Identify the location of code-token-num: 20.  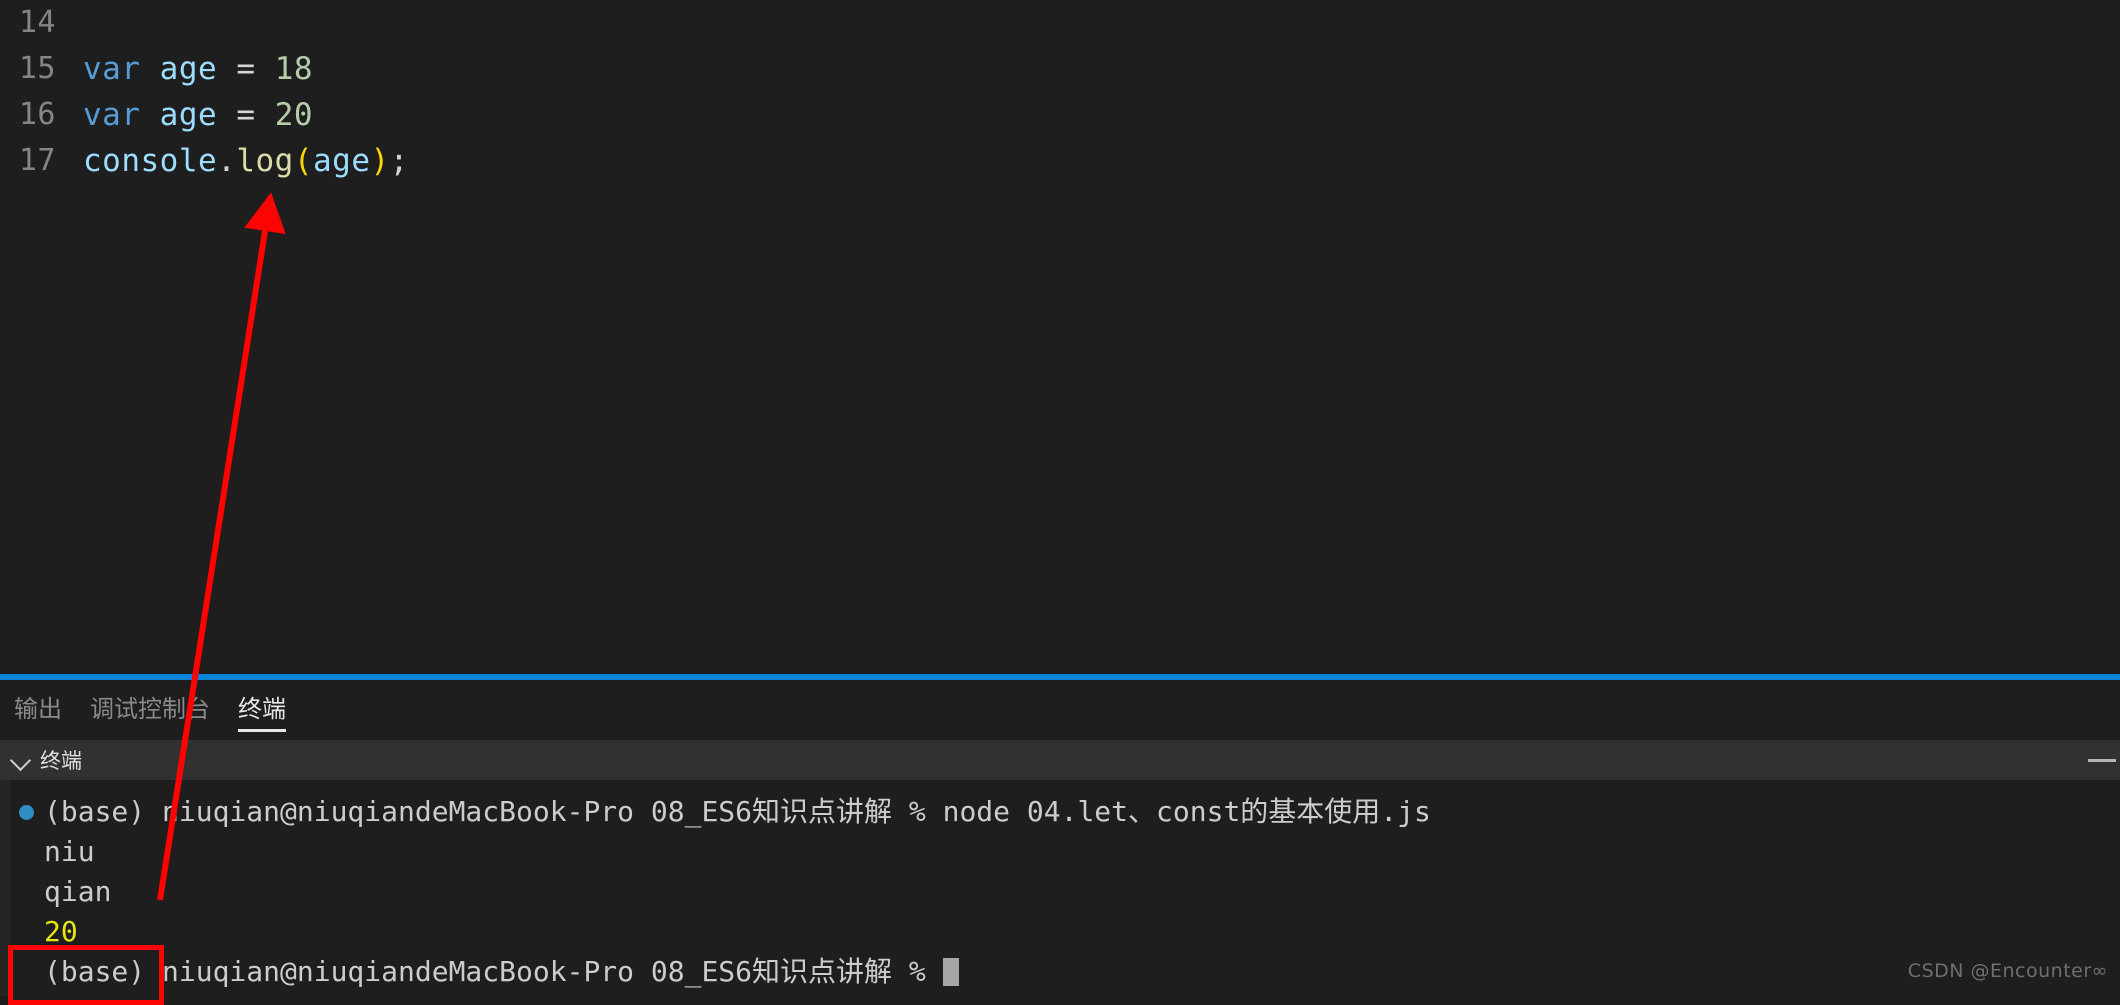
(294, 115).